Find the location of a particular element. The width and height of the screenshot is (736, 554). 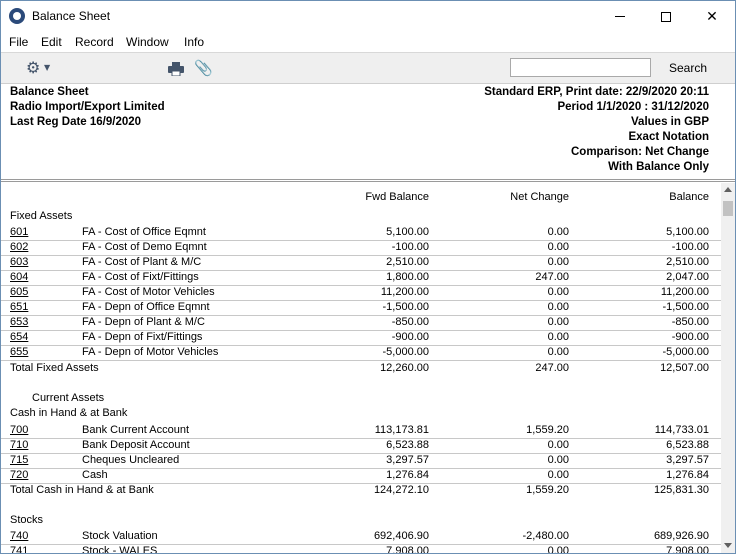

gear-icon: ⚙ is located at coordinates (33, 68).